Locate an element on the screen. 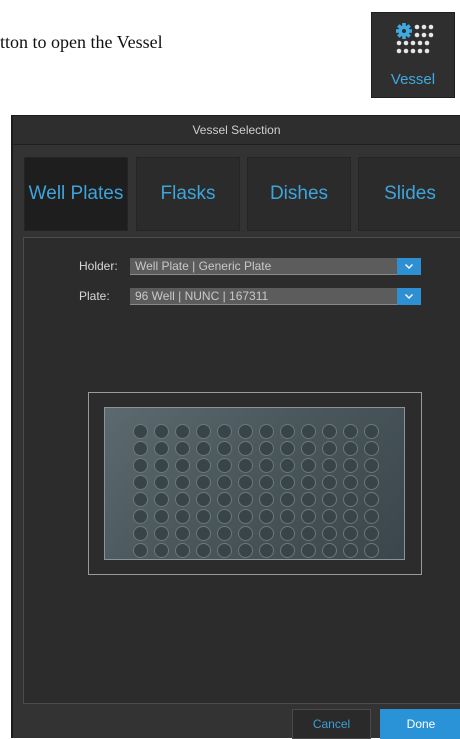 The image size is (460, 739). tab-flasks: Flasks is located at coordinates (188, 194).